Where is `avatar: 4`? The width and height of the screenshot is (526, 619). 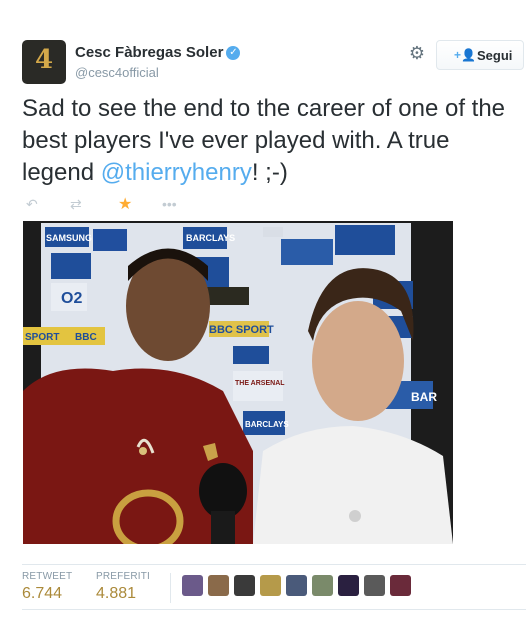
avatar: 4 is located at coordinates (44, 62).